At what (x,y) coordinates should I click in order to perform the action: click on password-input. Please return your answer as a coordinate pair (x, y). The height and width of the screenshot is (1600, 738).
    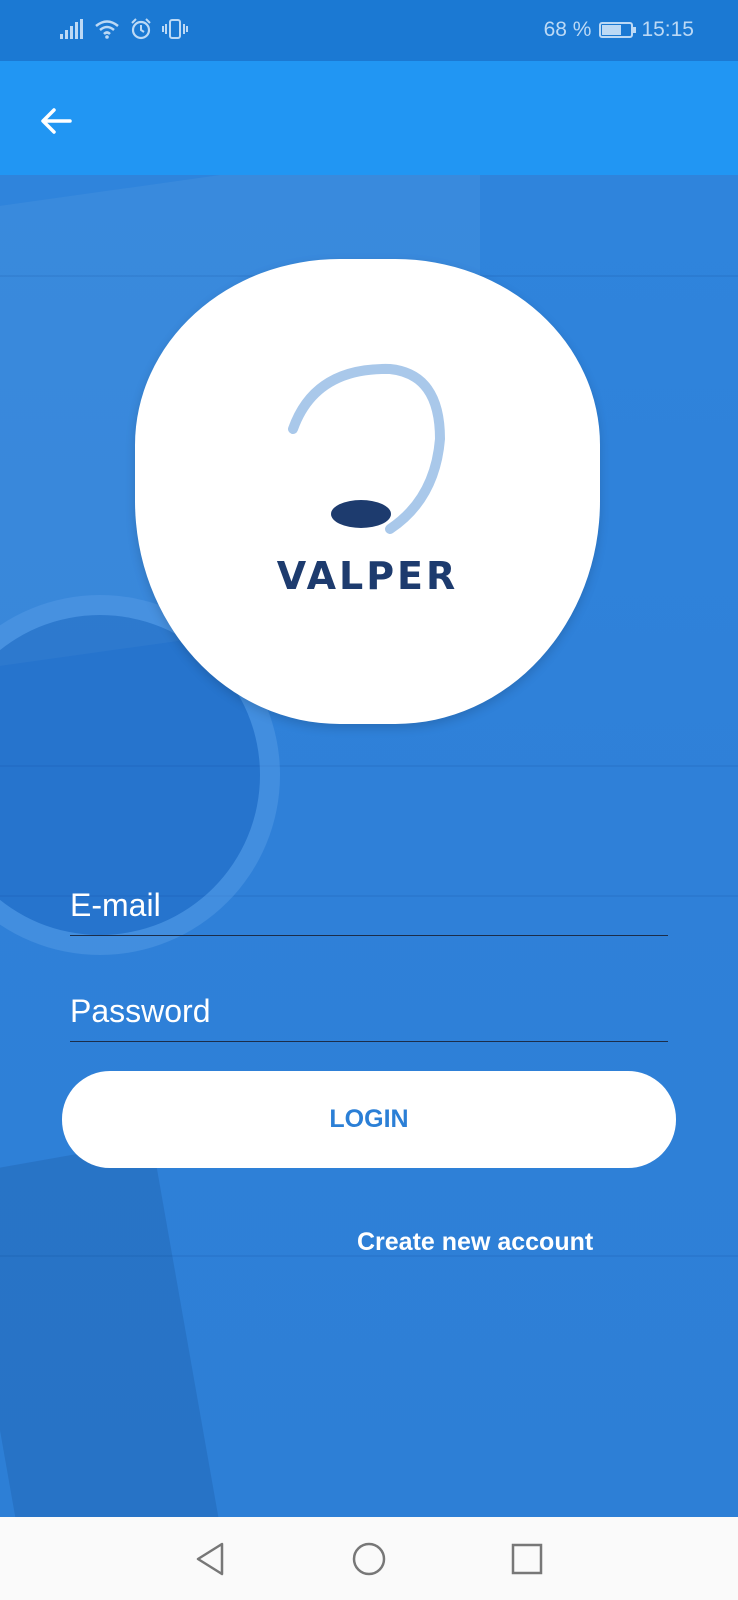
    Looking at the image, I should click on (369, 1011).